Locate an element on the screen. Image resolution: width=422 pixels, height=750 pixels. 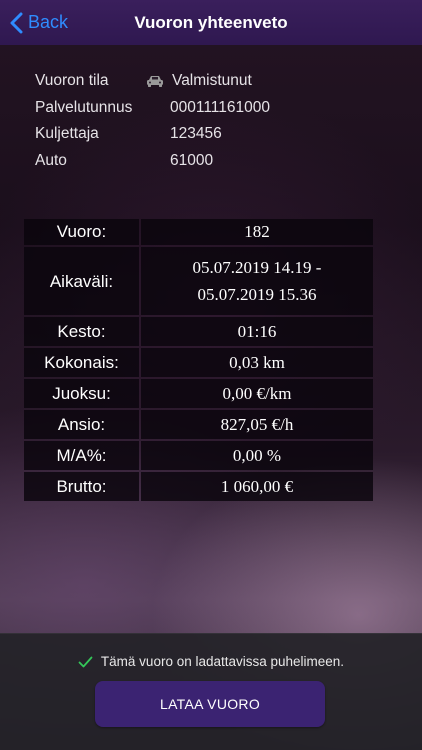
stat-value: 827,05 €/h is located at coordinates (257, 424).